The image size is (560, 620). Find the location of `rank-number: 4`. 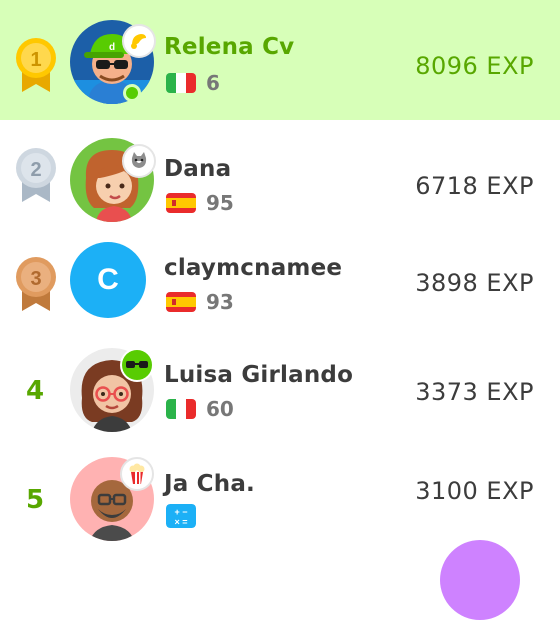

rank-number: 4 is located at coordinates (35, 391).